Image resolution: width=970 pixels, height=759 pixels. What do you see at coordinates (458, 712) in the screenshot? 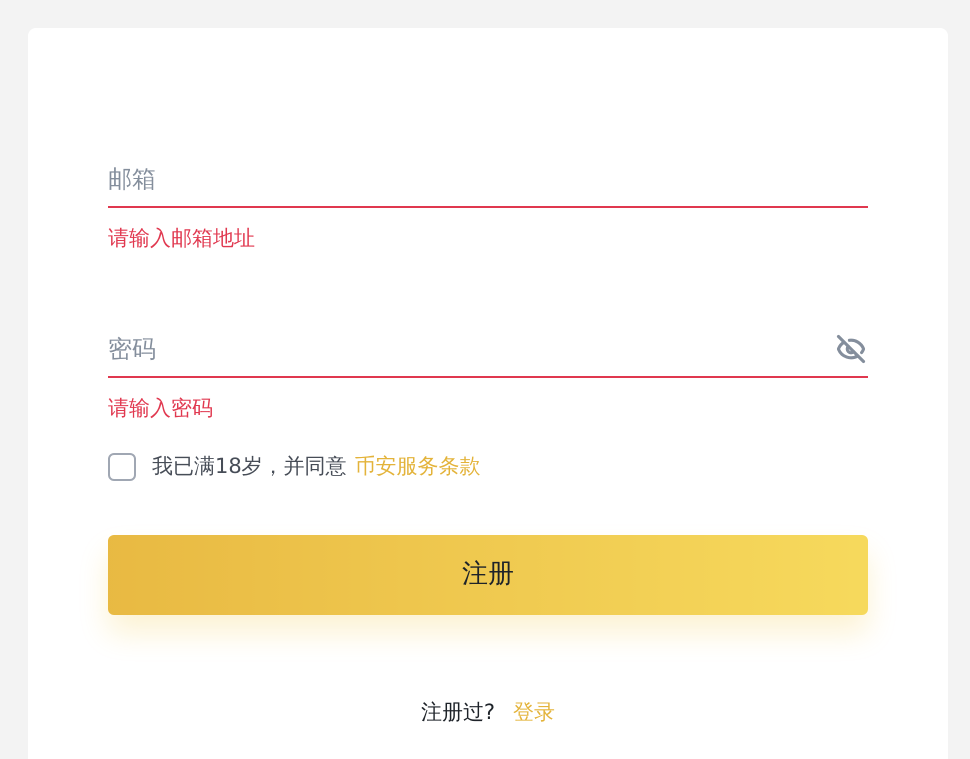
I see `footer-text: 注册过?` at bounding box center [458, 712].